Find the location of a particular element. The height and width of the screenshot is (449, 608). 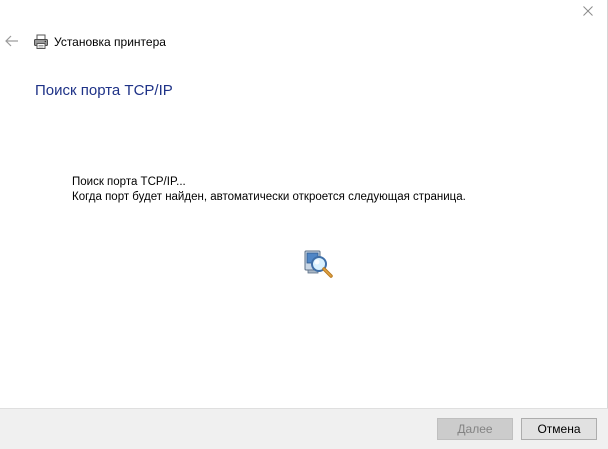

back-arrow-icon is located at coordinates (11, 41).